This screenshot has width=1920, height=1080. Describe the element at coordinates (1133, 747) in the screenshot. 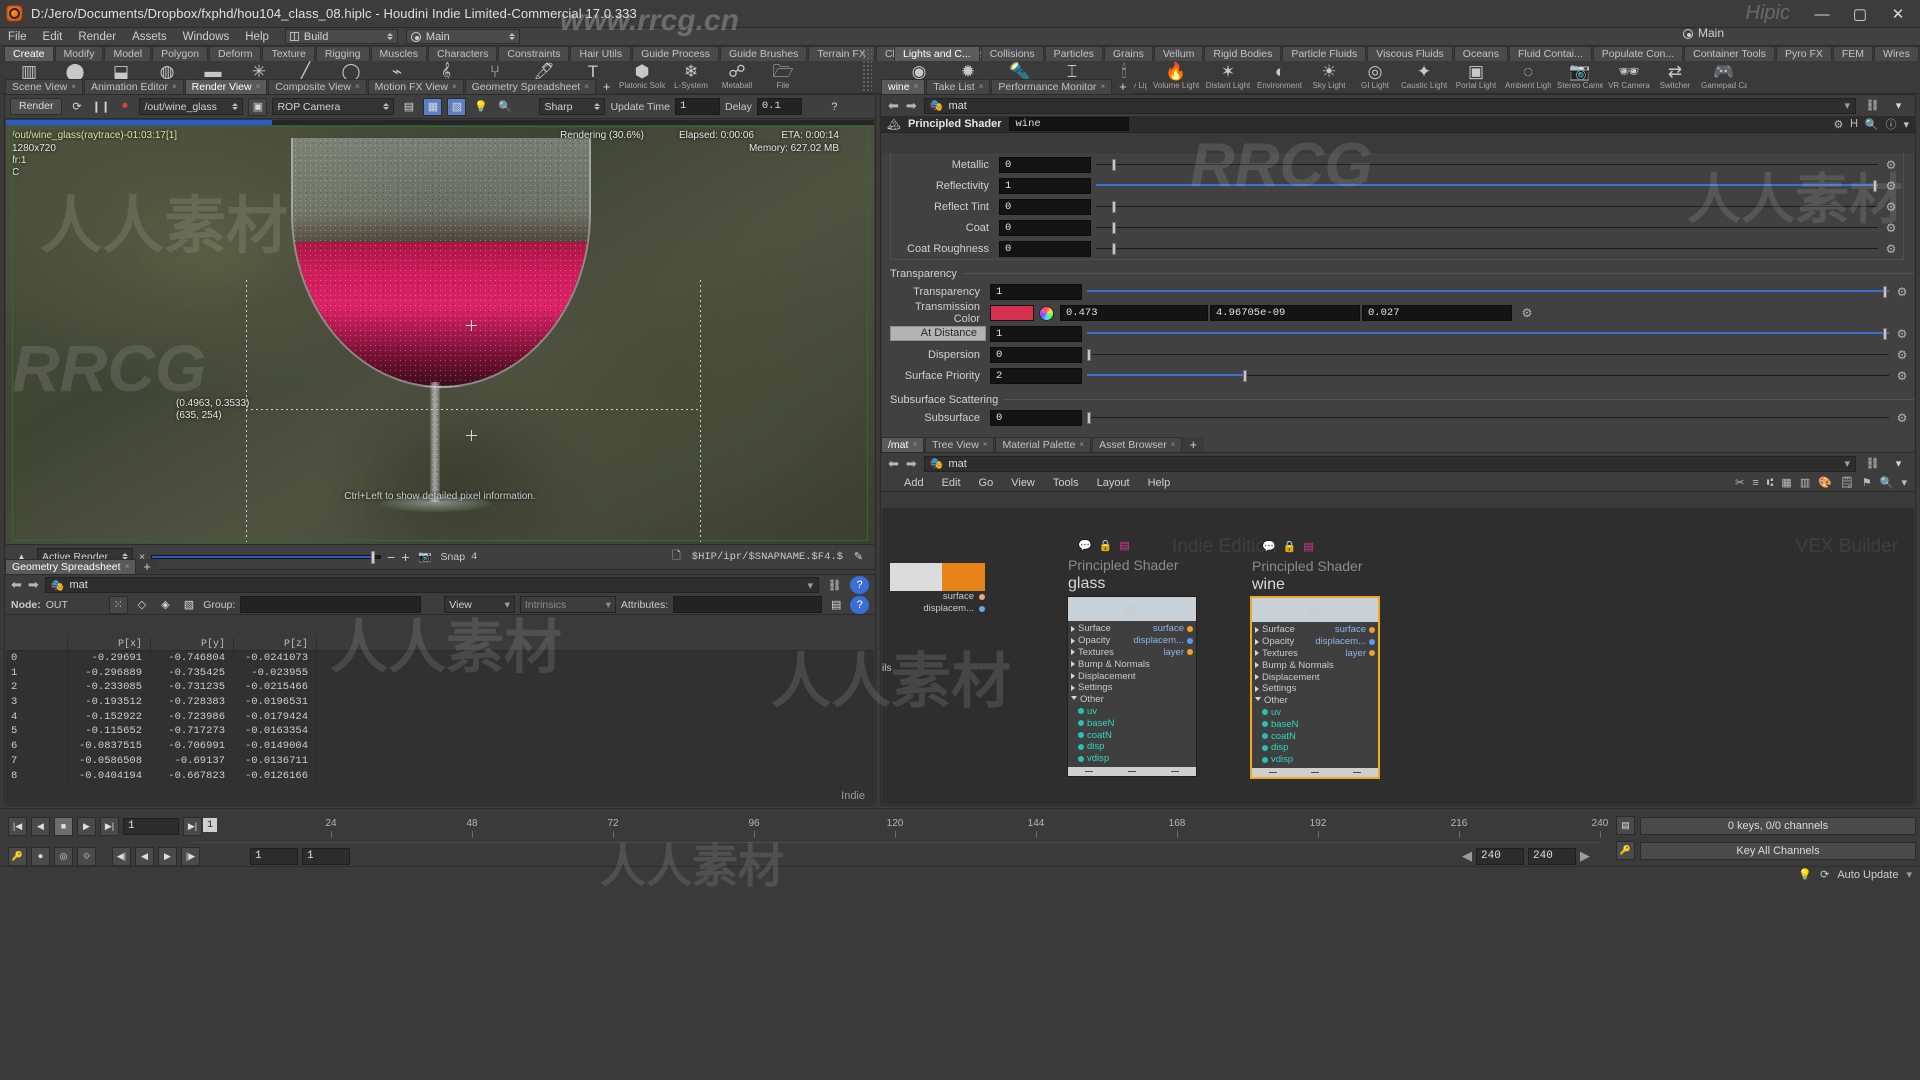

I see `node-subparam-disp: disp` at that location.